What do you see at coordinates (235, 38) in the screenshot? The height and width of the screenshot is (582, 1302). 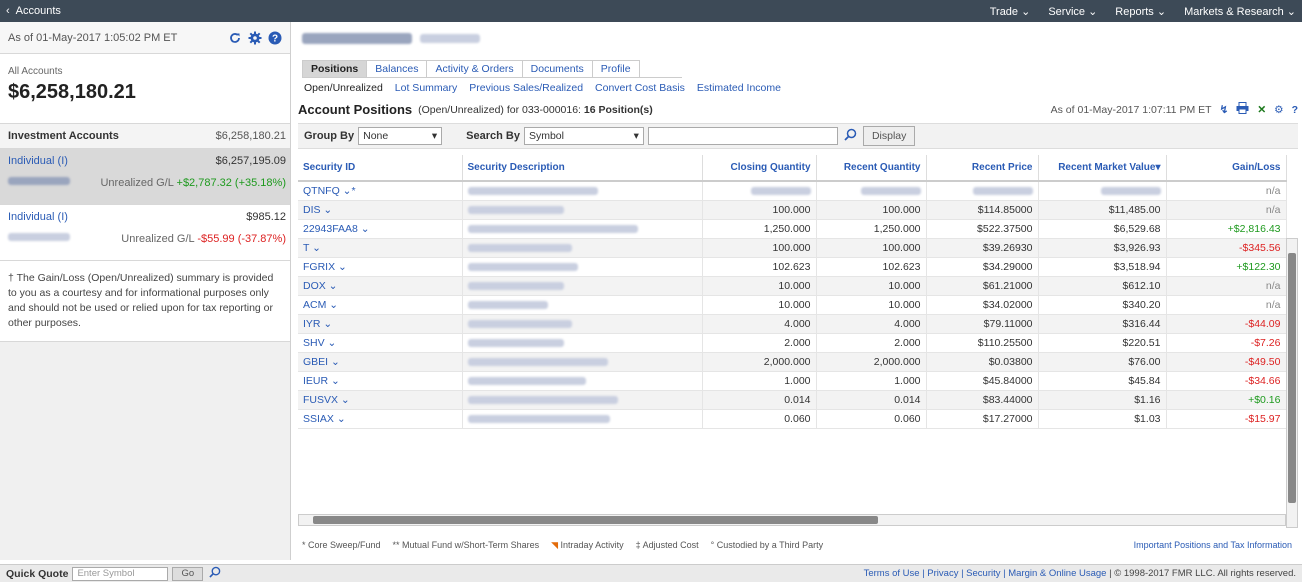 I see `refresh-icon` at bounding box center [235, 38].